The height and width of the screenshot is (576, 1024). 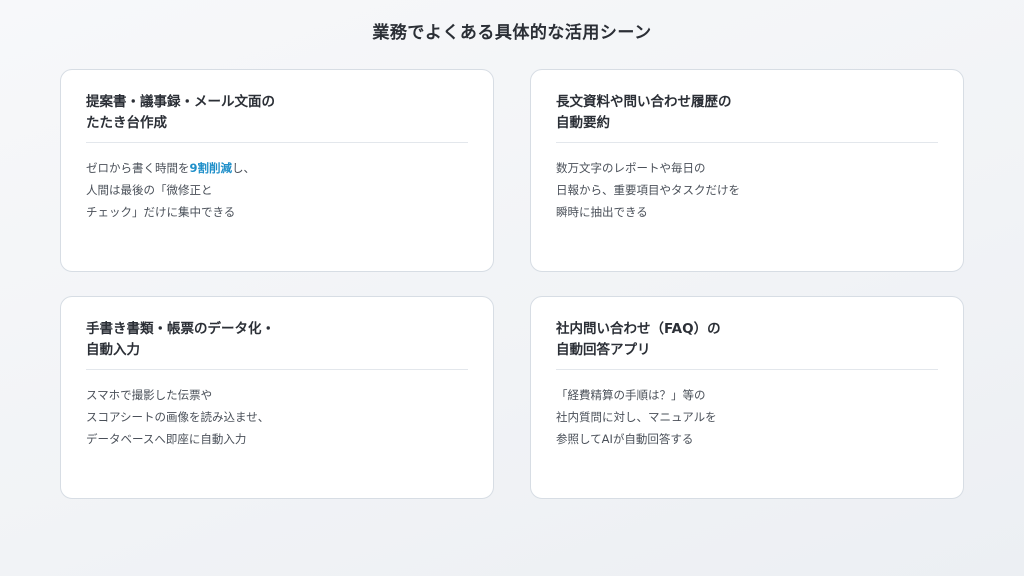 I want to click on page-title: 業務でよくある具体的な活用シーン, so click(x=512, y=33).